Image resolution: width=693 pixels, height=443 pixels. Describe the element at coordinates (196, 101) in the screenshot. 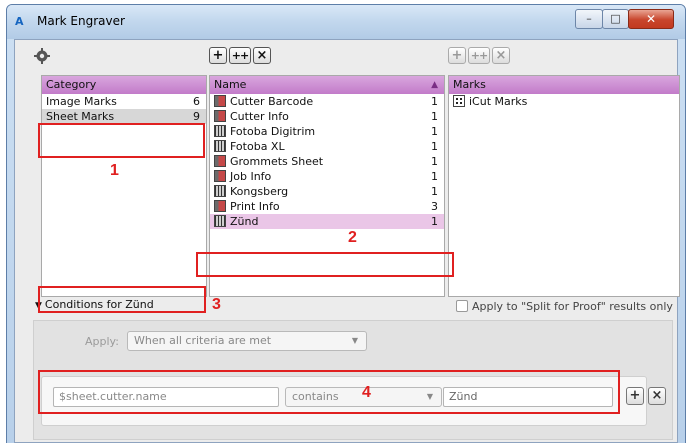

I see `category-count: 6` at that location.